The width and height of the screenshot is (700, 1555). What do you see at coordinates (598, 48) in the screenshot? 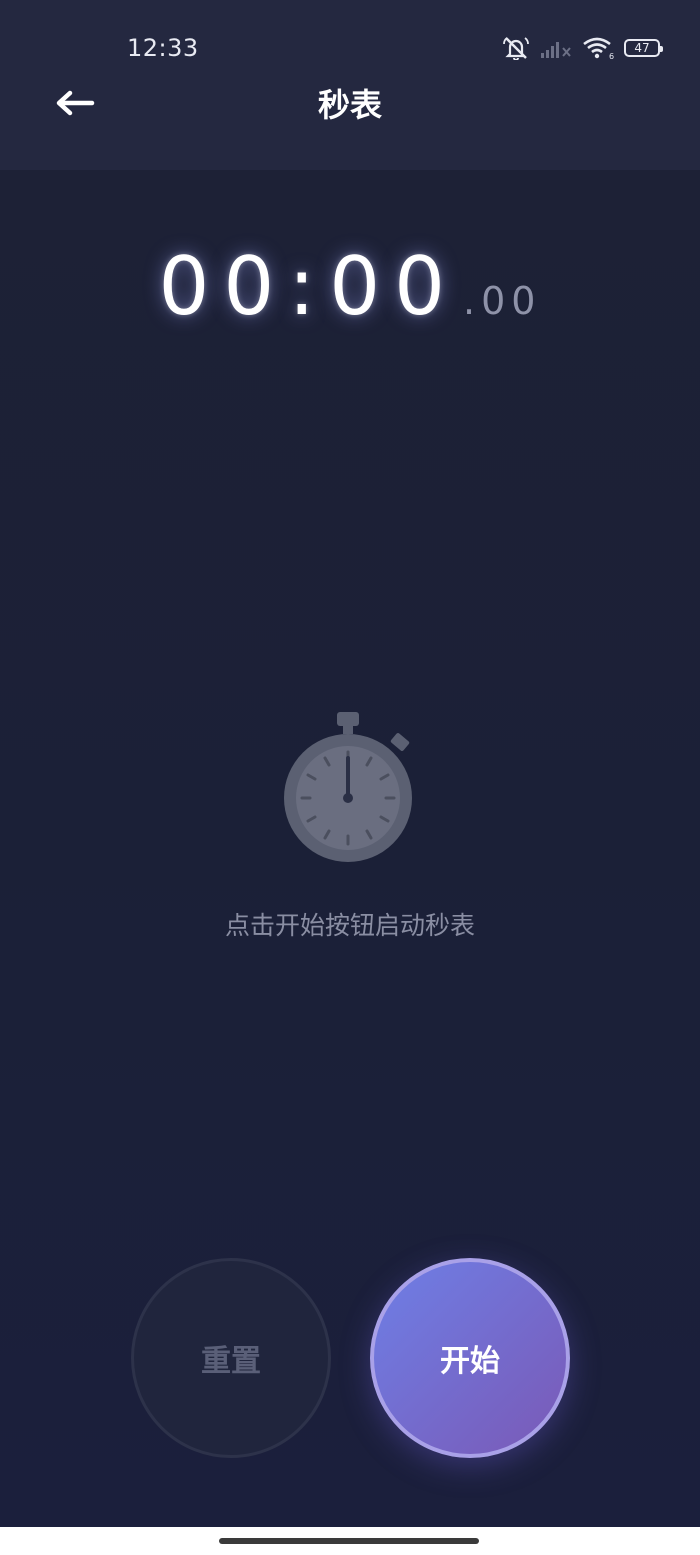
I see `wifi-icon: 6` at bounding box center [598, 48].